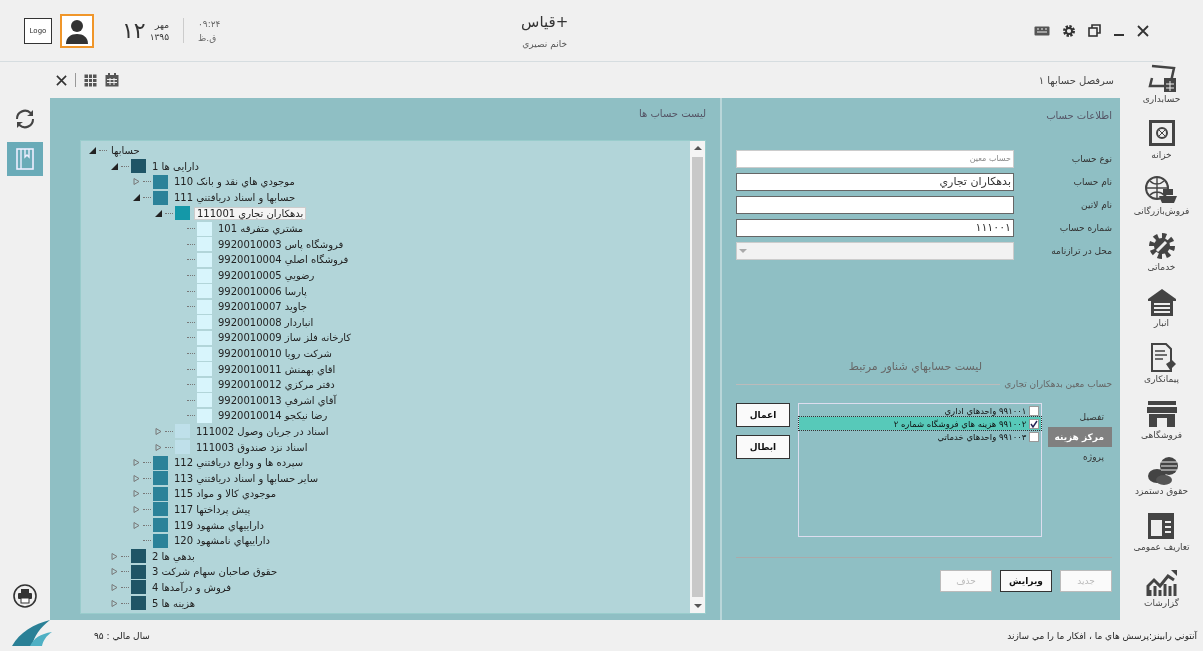 This screenshot has height=651, width=1203. I want to click on list-item: ۹۹۱۰۰۱ واحدهاي اداري, so click(985, 410).